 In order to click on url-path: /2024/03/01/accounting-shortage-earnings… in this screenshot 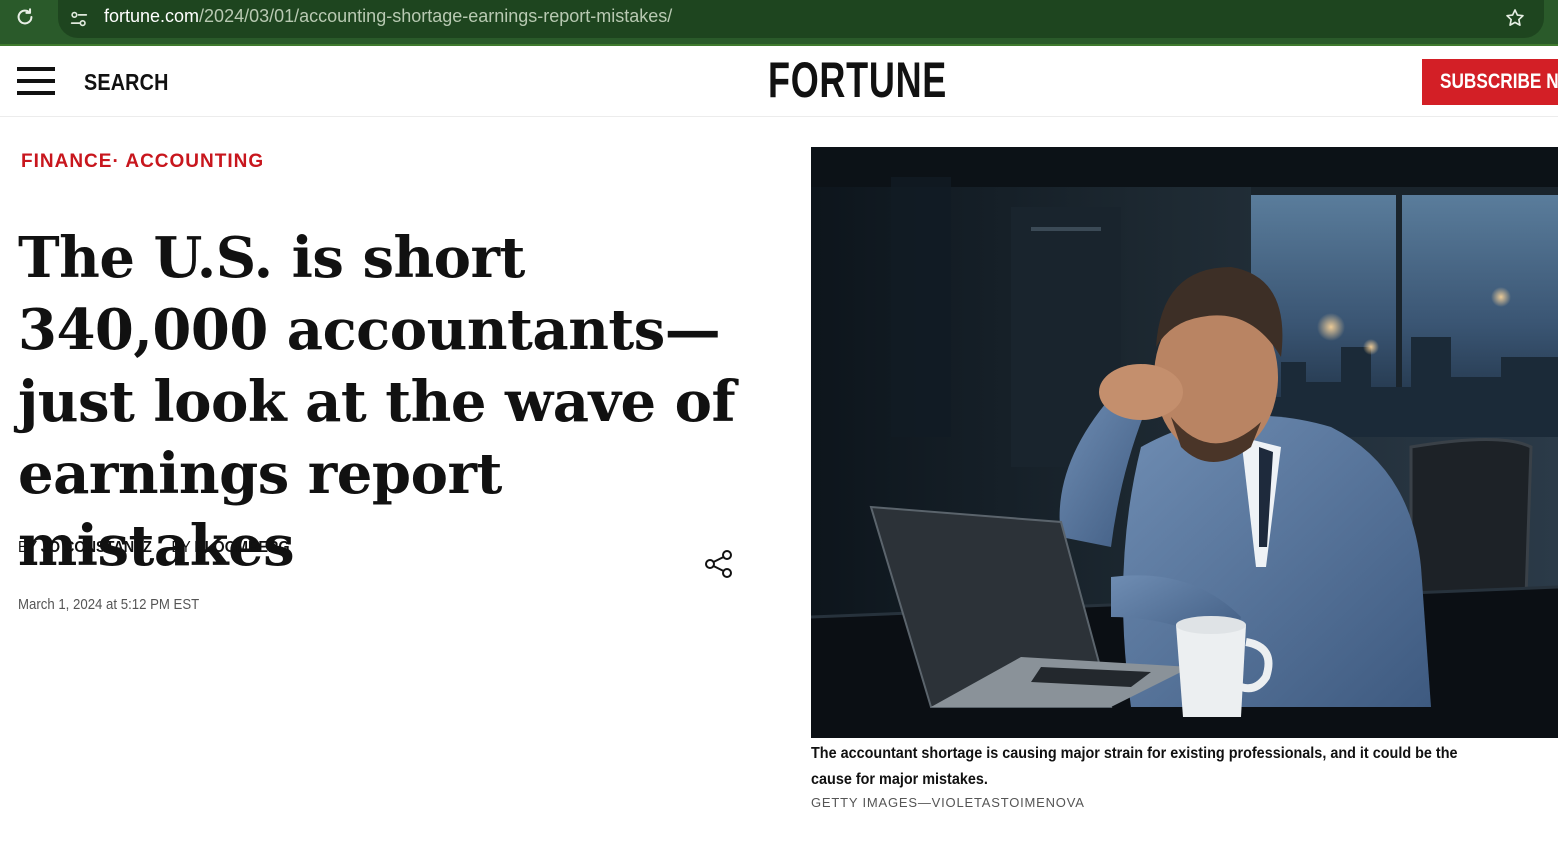, I will do `click(436, 16)`.